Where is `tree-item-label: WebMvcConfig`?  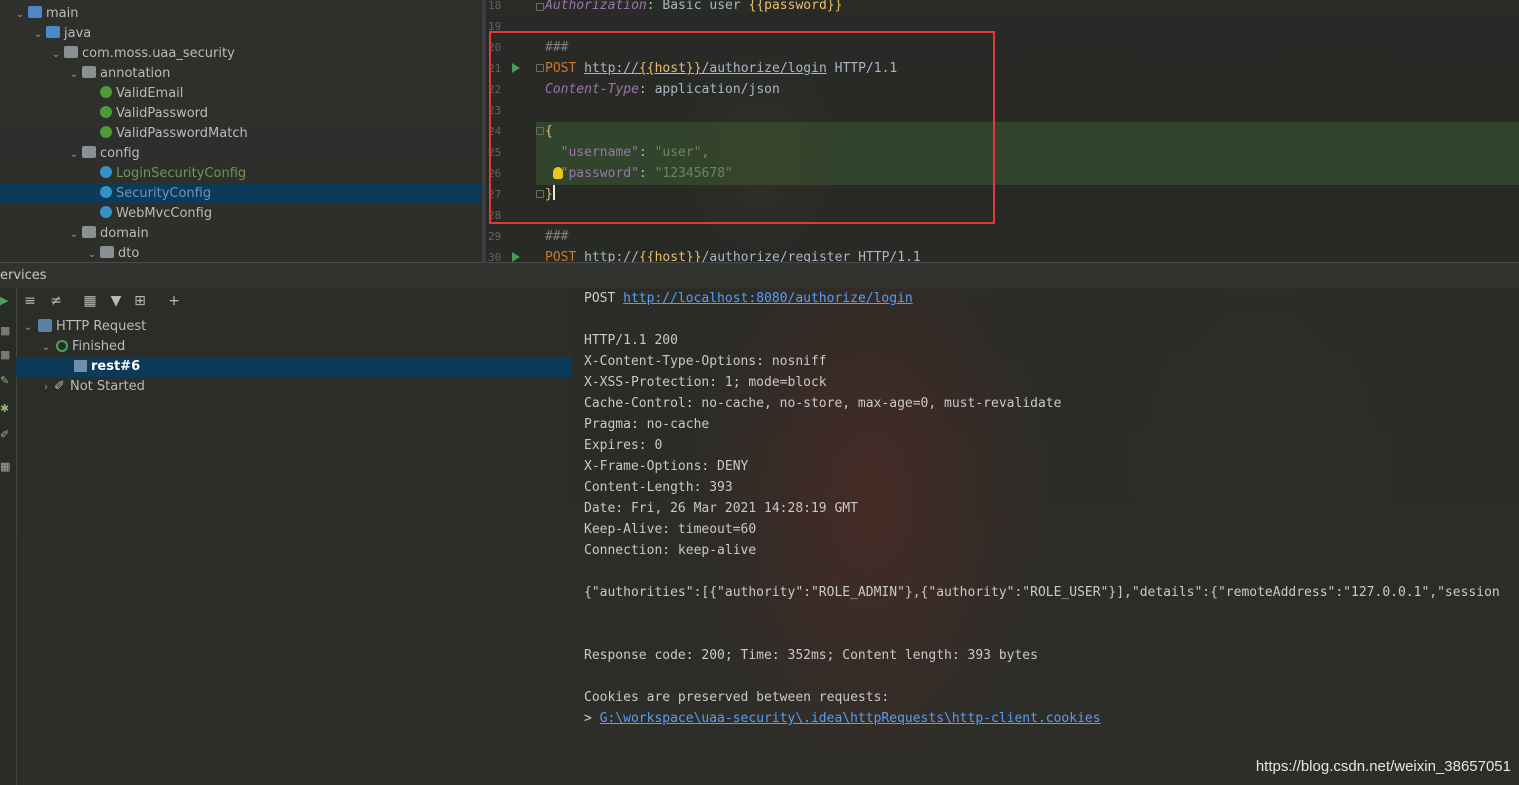
tree-item-label: WebMvcConfig is located at coordinates (164, 213).